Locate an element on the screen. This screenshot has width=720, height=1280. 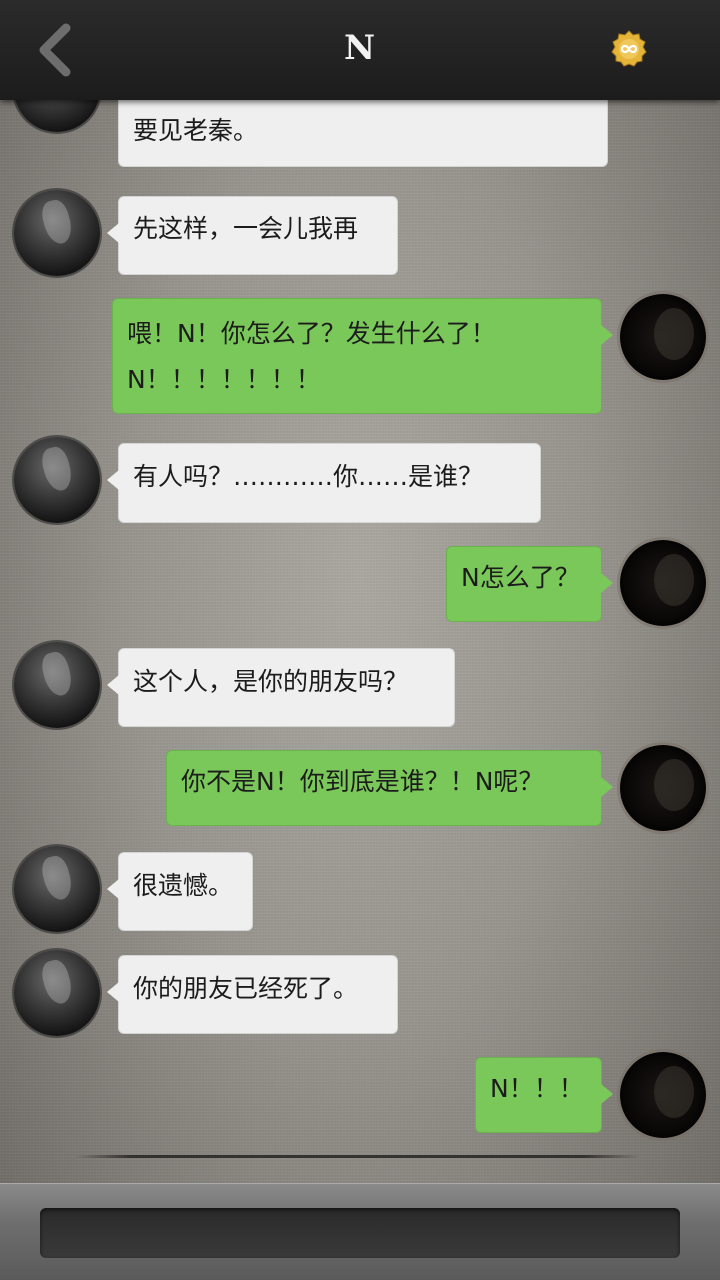
message-text-line-2: N！！！！！！！ is located at coordinates (224, 379).